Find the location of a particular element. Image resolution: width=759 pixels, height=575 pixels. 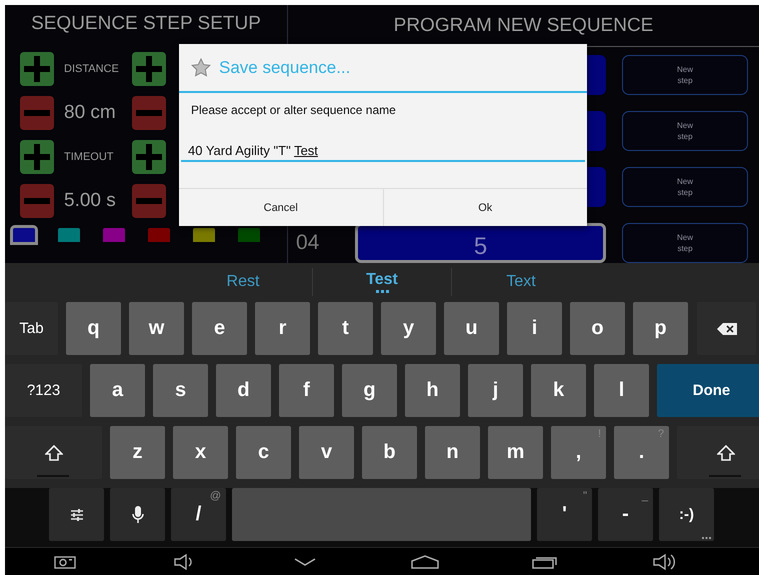

keyboard-key: z is located at coordinates (137, 452).